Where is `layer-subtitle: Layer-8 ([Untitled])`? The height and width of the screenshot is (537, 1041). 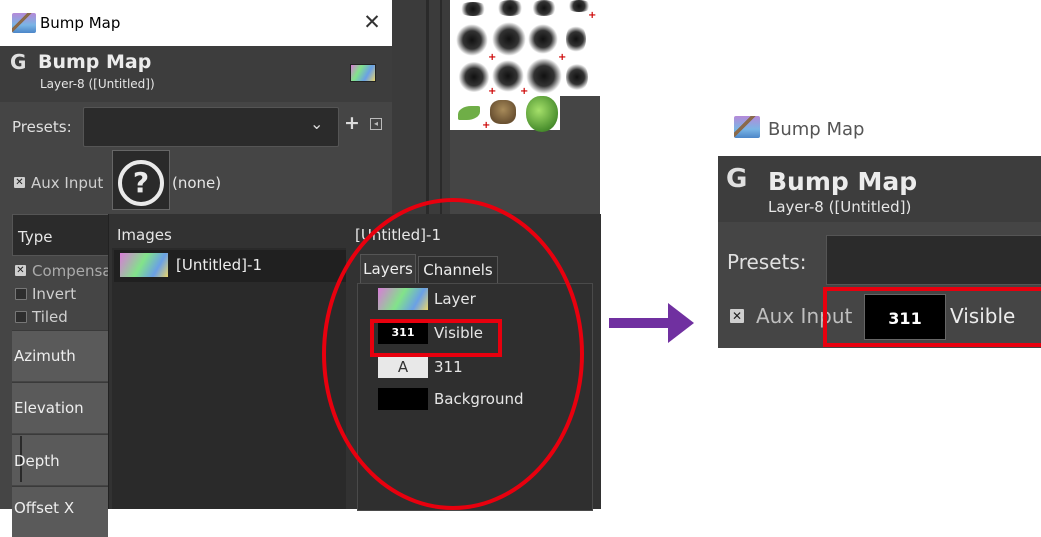
layer-subtitle: Layer-8 ([Untitled]) is located at coordinates (97, 84).